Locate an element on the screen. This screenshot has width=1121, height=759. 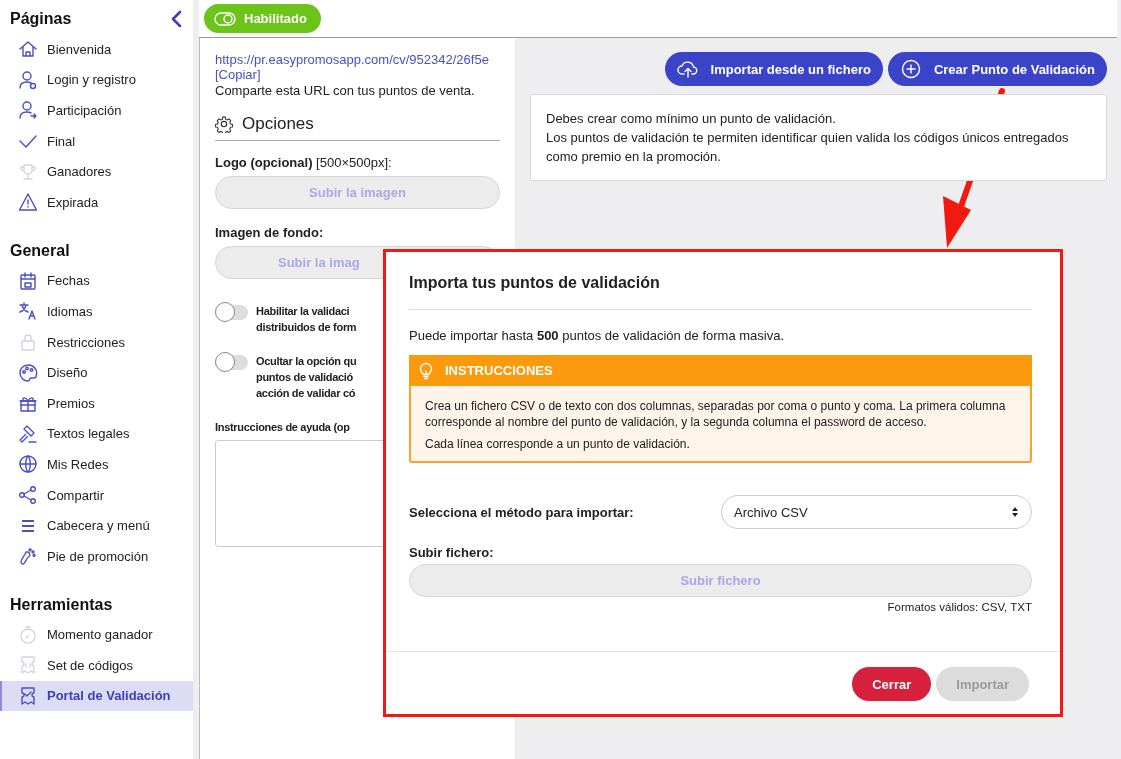
sidebar-item: Premios is located at coordinates (96, 403).